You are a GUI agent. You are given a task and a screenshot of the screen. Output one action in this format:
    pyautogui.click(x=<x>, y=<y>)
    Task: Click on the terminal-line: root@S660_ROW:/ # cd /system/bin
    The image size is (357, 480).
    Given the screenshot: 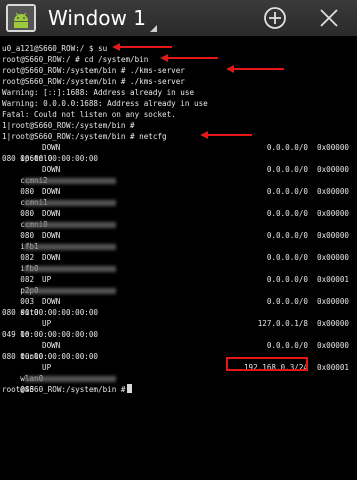 What is the action you would take?
    pyautogui.click(x=75, y=59)
    